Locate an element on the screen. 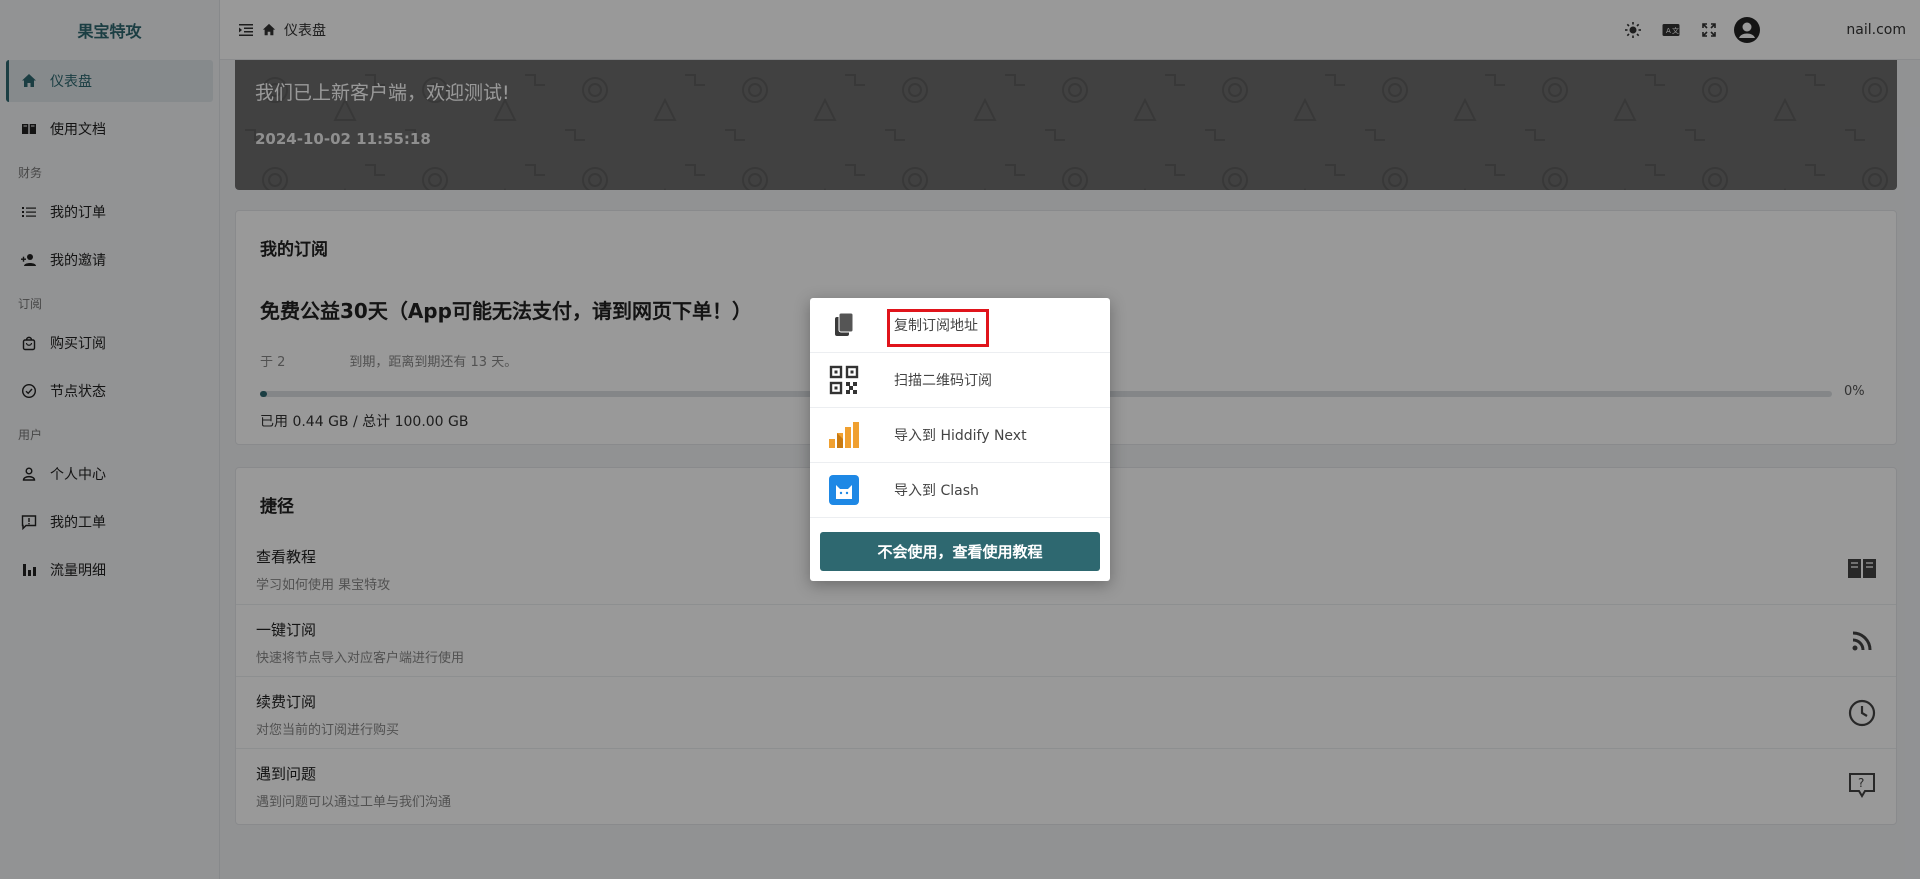 The width and height of the screenshot is (1920, 879). popup-item-hiddify: 导入到 Hiddify Next is located at coordinates (960, 435).